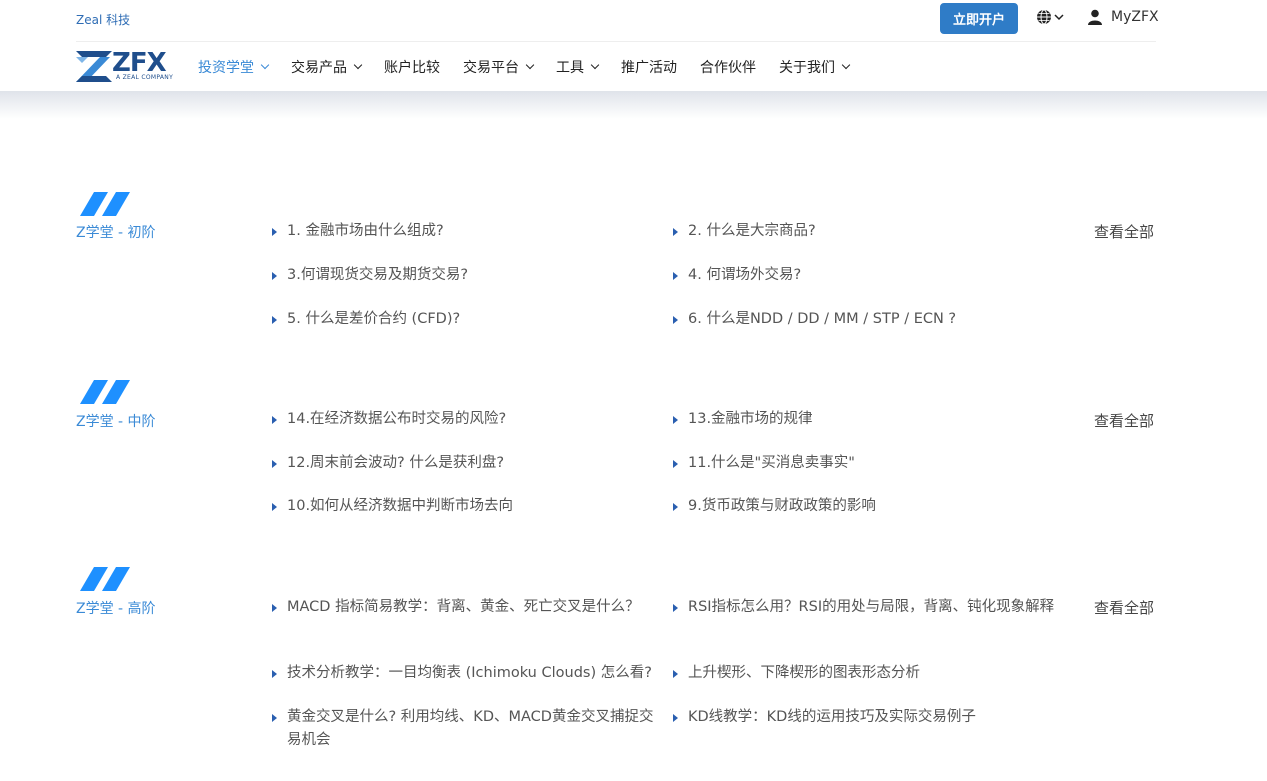 The image size is (1267, 781). Describe the element at coordinates (868, 319) in the screenshot. I see `article-link: 6. 什么是NDD / DD / MM / STP / ECN ?` at that location.